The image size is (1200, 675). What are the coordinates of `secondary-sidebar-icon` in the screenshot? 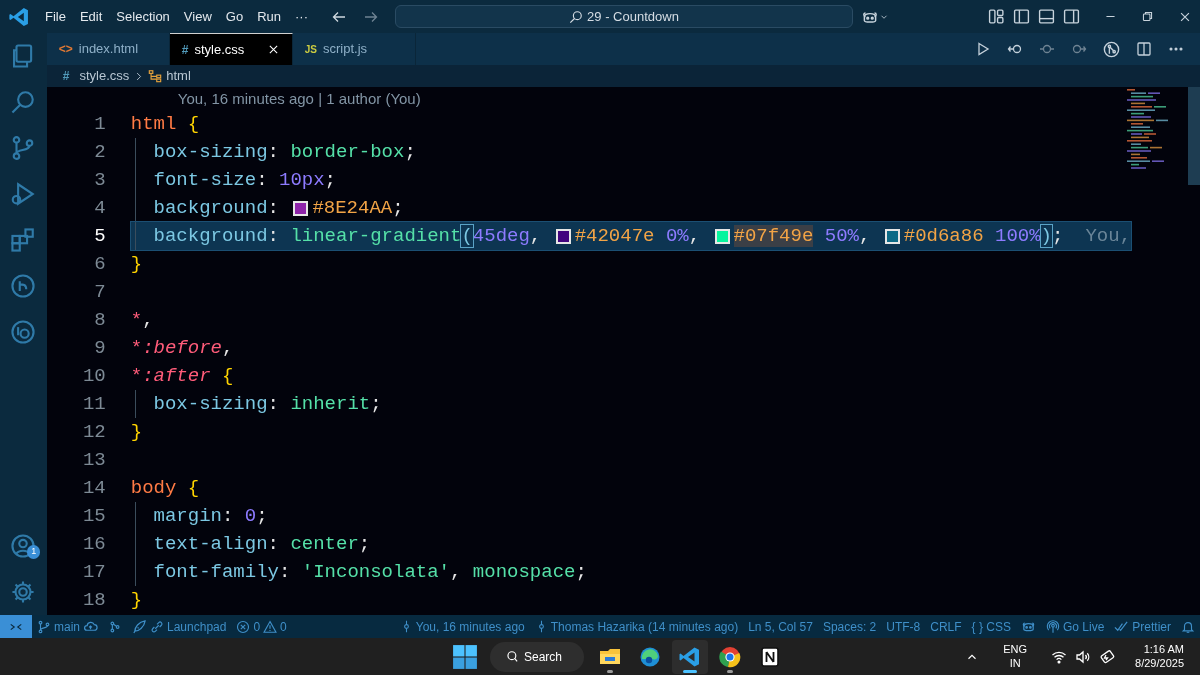 It's located at (1071, 16).